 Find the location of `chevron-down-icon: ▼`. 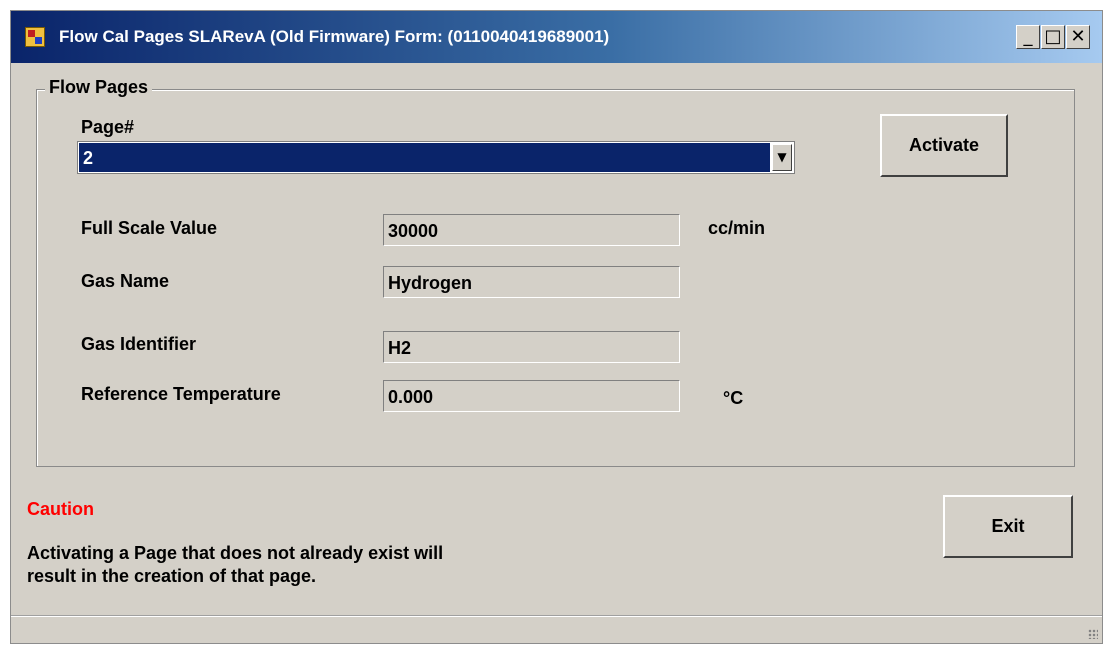

chevron-down-icon: ▼ is located at coordinates (782, 157).